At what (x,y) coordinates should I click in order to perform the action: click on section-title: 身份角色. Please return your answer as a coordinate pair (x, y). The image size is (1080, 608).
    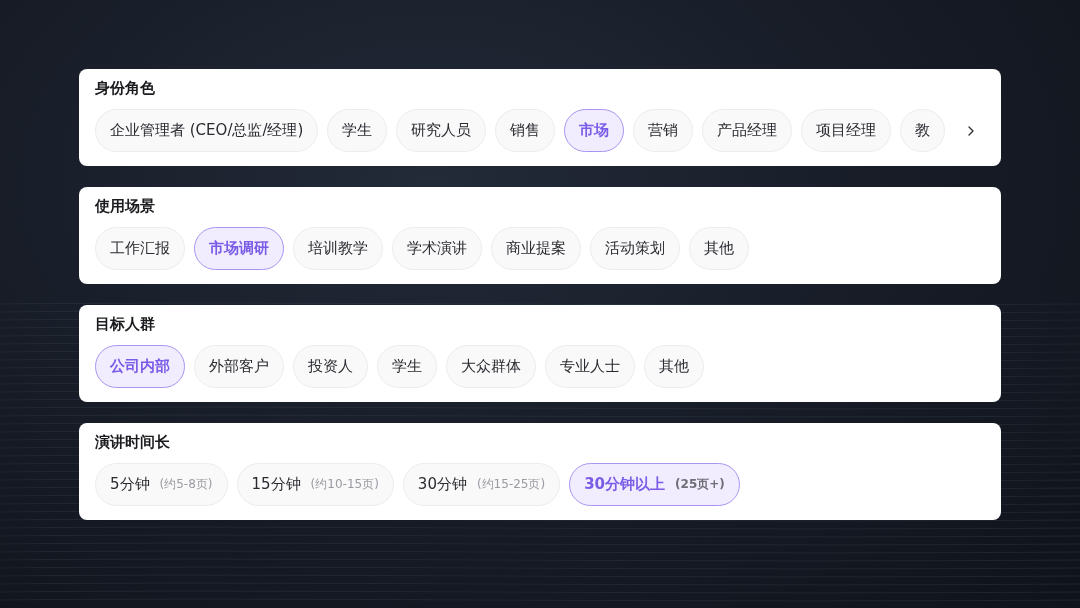
    Looking at the image, I should click on (125, 88).